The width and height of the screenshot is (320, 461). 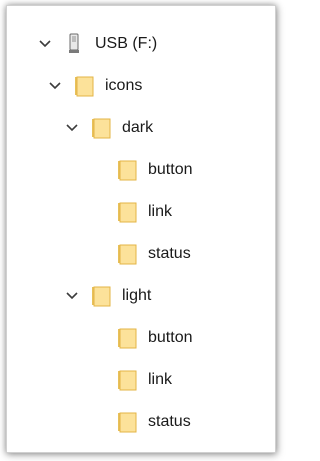 I want to click on usb-drive-icon, so click(x=74, y=44).